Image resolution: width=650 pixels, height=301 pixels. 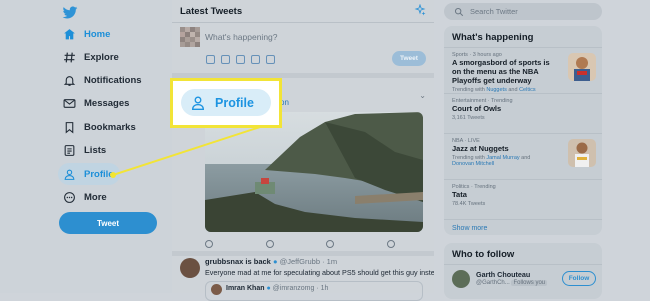 I want to click on sidebar-item-label: Home, so click(x=97, y=34).